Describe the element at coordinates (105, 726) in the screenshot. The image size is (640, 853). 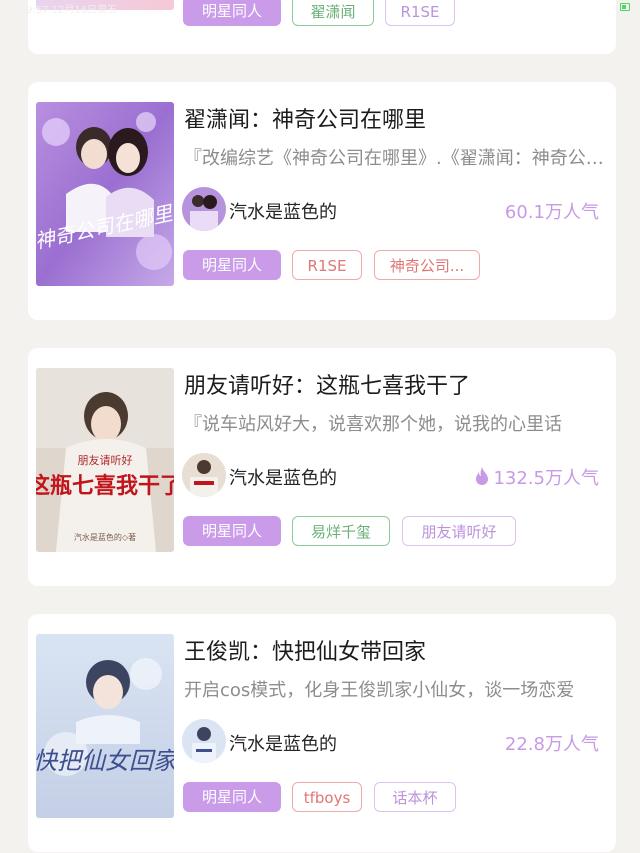
I see `book-cover: 快把仙女回家` at that location.